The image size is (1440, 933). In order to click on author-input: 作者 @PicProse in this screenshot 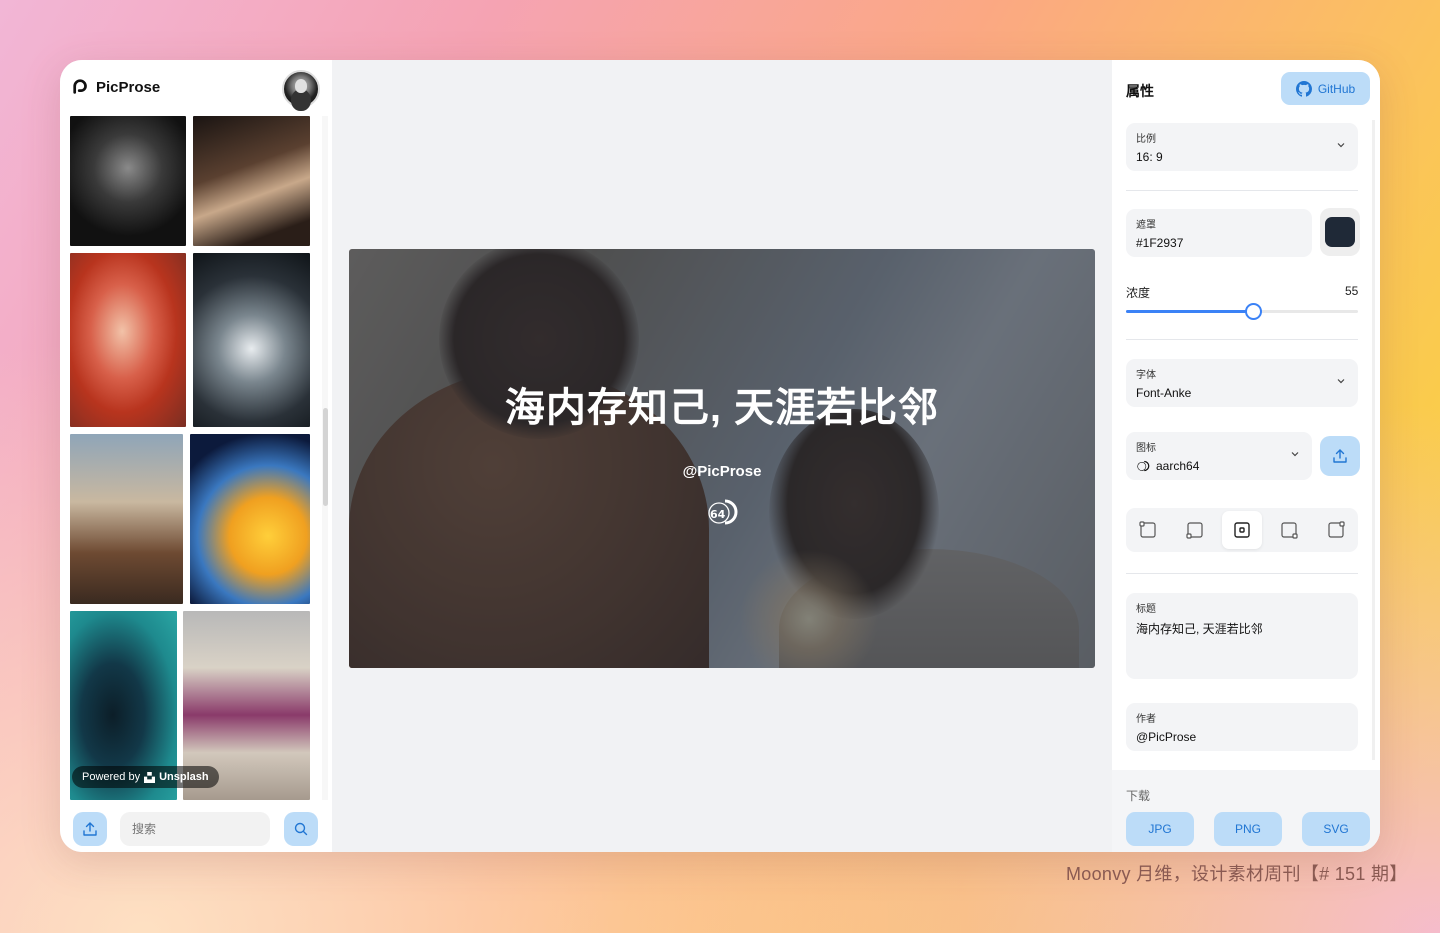, I will do `click(1242, 727)`.